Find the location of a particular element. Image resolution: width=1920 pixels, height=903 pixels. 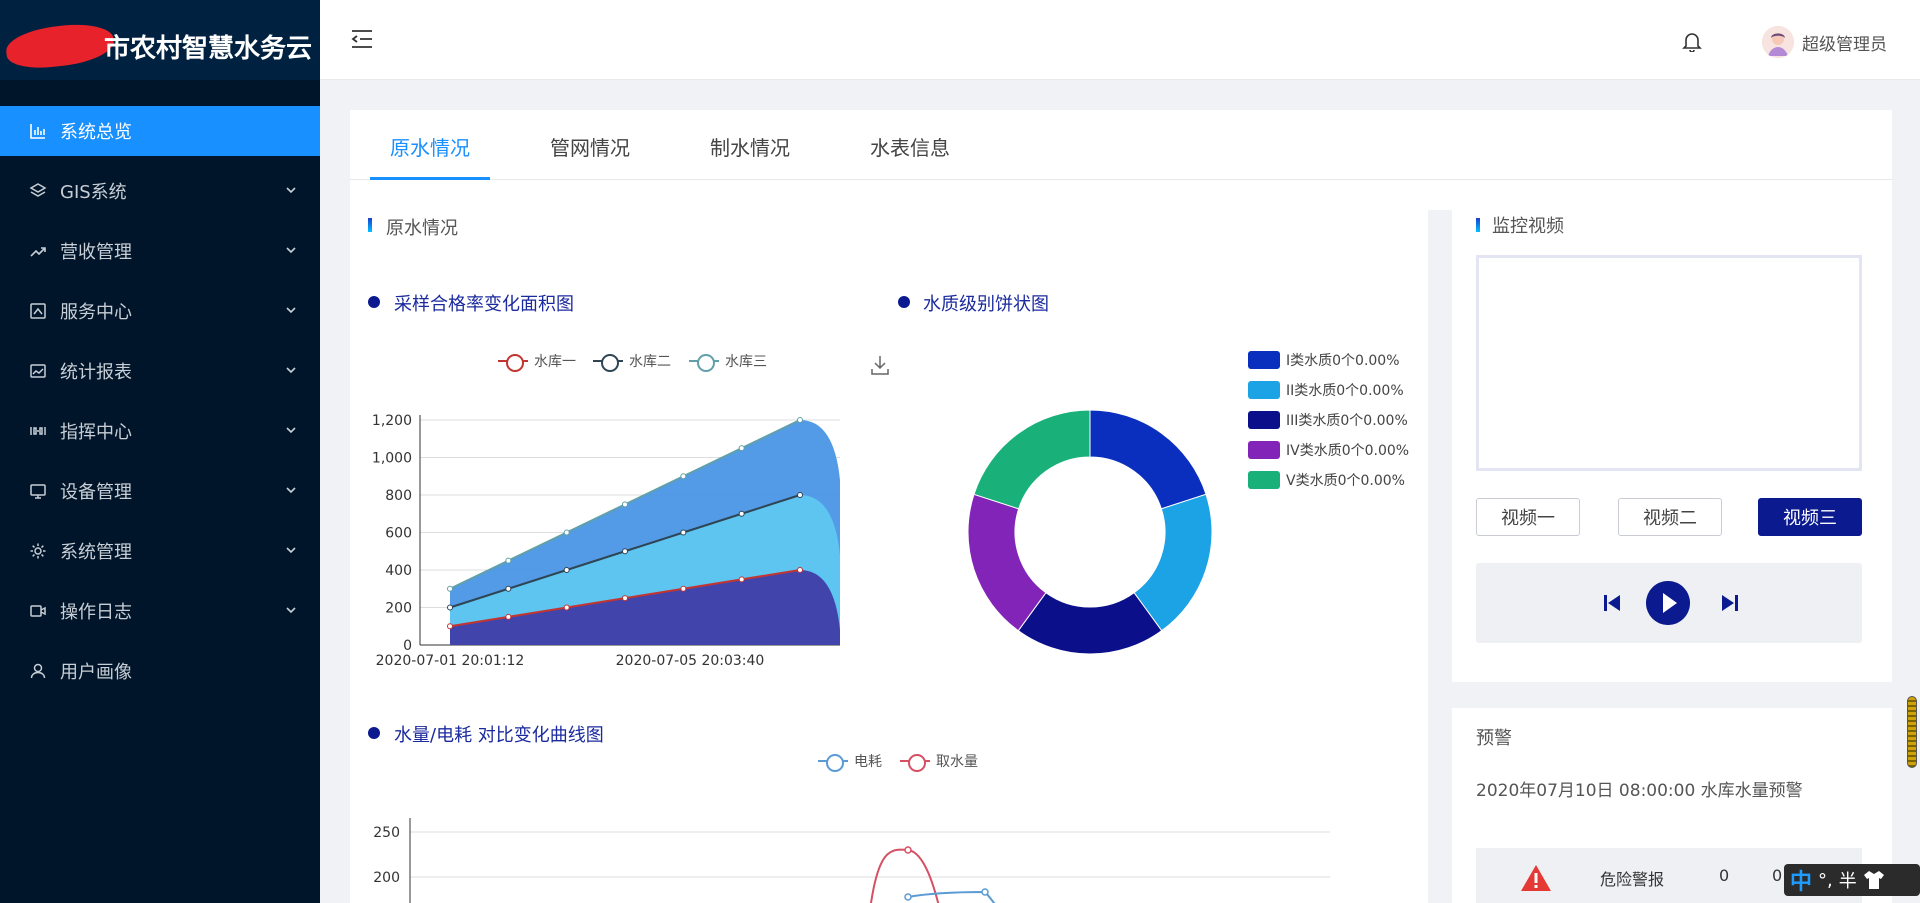

tab-water-production: 制水情况 is located at coordinates (750, 146).